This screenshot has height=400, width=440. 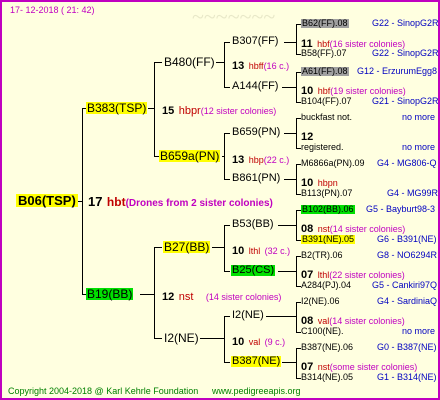 What do you see at coordinates (367, 321) in the screenshot?
I see `gen3-sisters: (14 sister colonies)` at bounding box center [367, 321].